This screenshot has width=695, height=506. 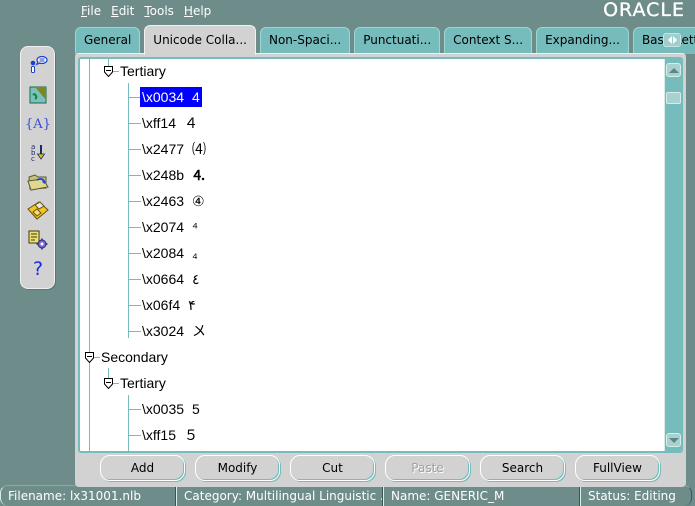 What do you see at coordinates (174, 331) in the screenshot?
I see `tree-leaf: \x3024 〤` at bounding box center [174, 331].